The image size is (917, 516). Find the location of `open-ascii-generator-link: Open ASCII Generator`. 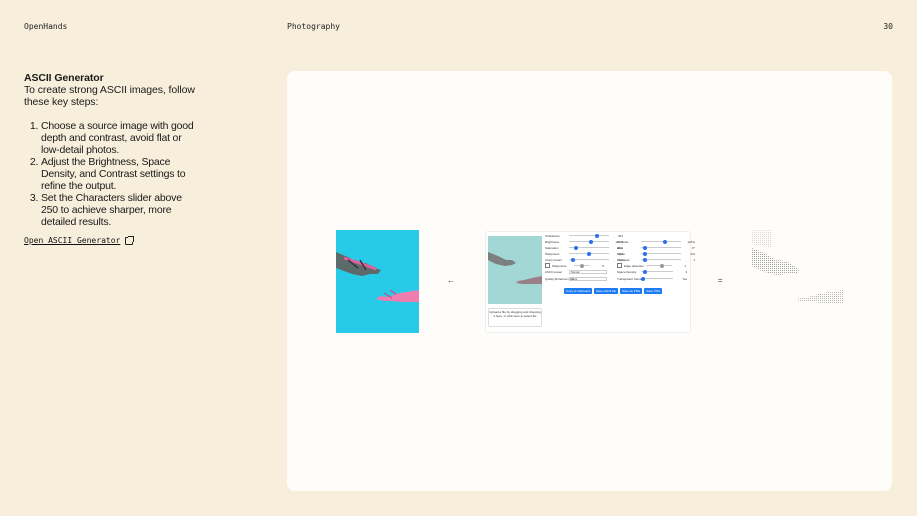

open-ascii-generator-link: Open ASCII Generator is located at coordinates (111, 240).